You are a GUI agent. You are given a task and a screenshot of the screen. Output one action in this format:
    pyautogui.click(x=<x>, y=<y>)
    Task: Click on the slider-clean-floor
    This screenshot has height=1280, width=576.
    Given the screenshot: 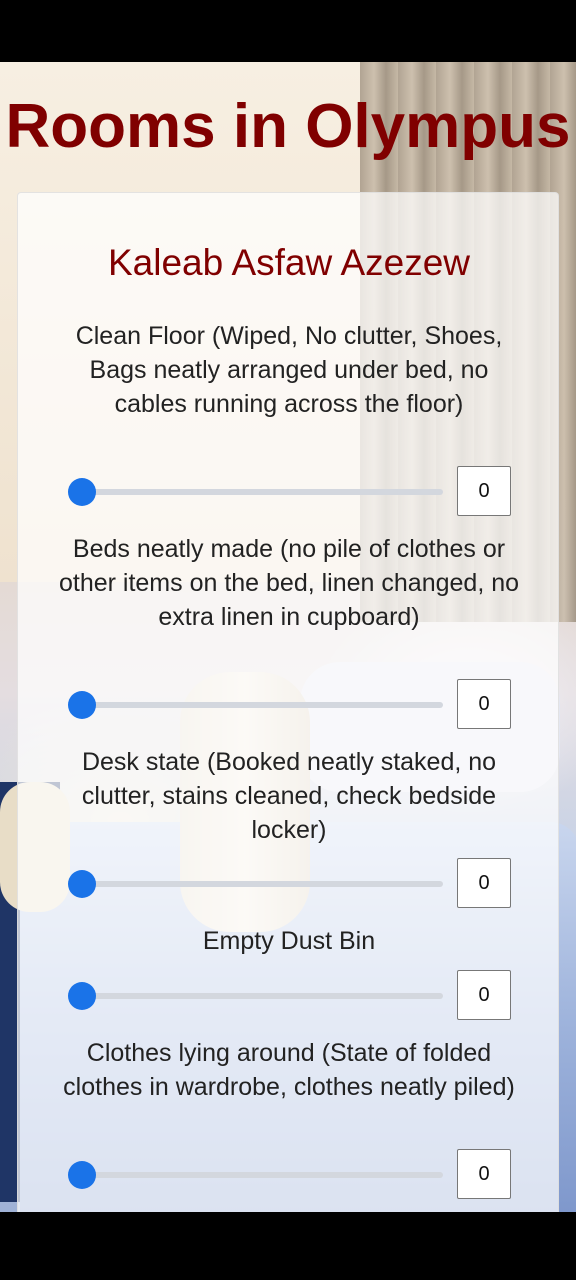 What is the action you would take?
    pyautogui.click(x=255, y=492)
    